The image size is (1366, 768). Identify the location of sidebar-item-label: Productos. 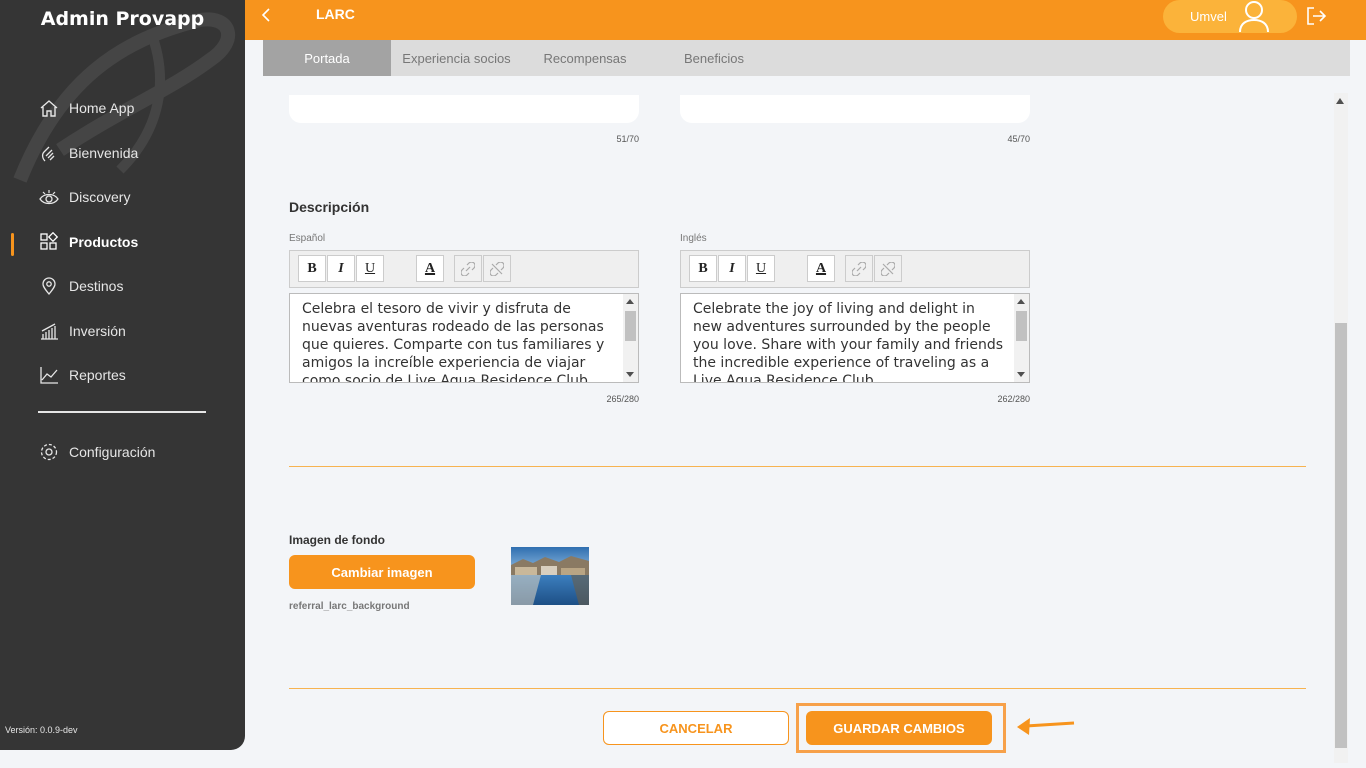
(104, 242).